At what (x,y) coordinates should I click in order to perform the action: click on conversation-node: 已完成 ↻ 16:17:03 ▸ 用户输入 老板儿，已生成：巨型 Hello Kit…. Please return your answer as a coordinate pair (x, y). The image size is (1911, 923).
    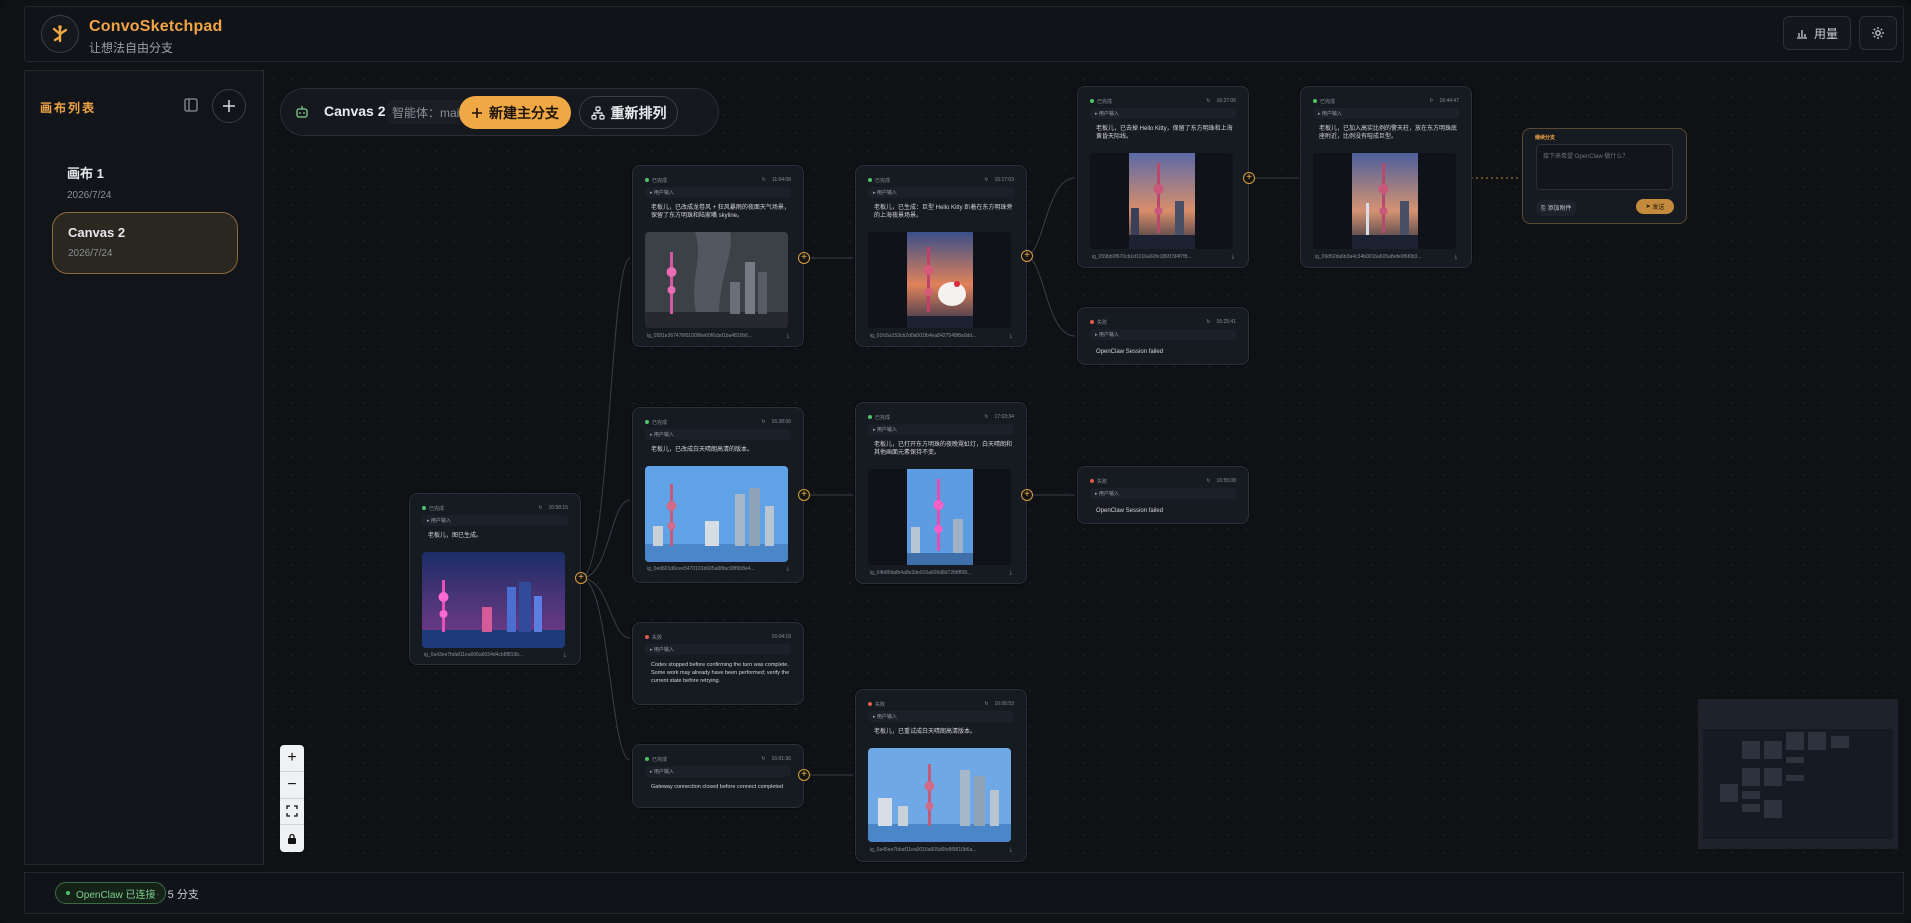
    Looking at the image, I should click on (941, 256).